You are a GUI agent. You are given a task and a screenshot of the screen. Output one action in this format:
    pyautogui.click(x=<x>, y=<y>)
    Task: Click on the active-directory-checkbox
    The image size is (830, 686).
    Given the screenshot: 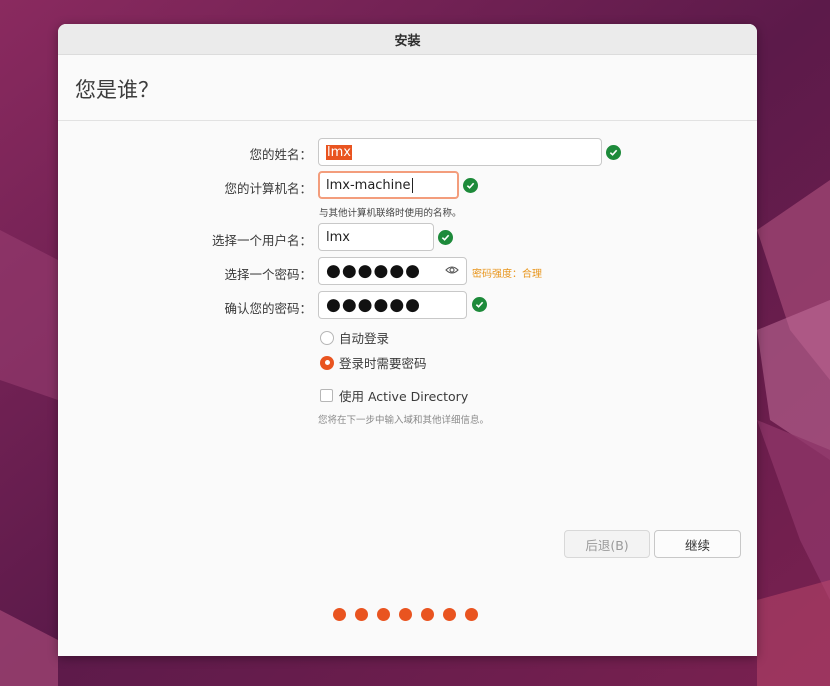 What is the action you would take?
    pyautogui.click(x=326, y=395)
    